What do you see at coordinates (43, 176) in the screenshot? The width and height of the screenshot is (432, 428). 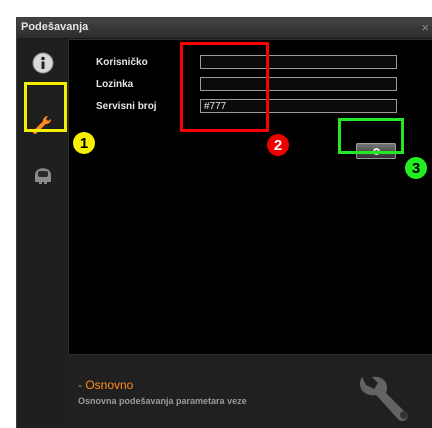 I see `astronaut-helmet-icon` at bounding box center [43, 176].